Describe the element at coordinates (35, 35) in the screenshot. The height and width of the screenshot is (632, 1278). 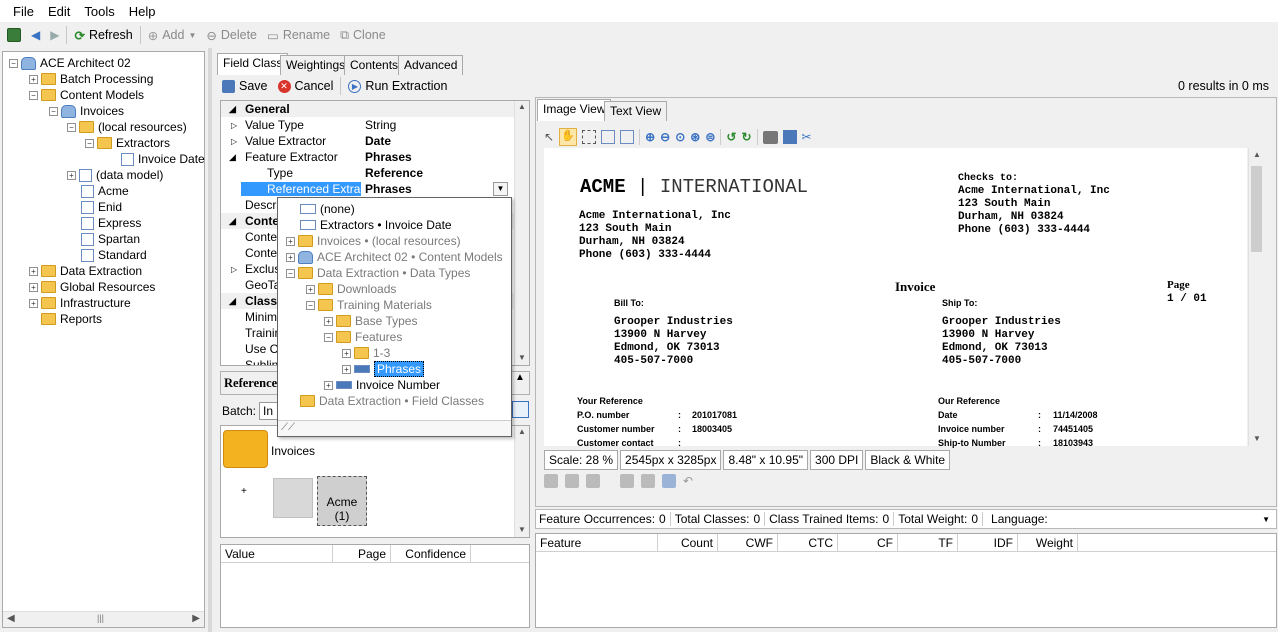
I see `back-button: ◀` at that location.